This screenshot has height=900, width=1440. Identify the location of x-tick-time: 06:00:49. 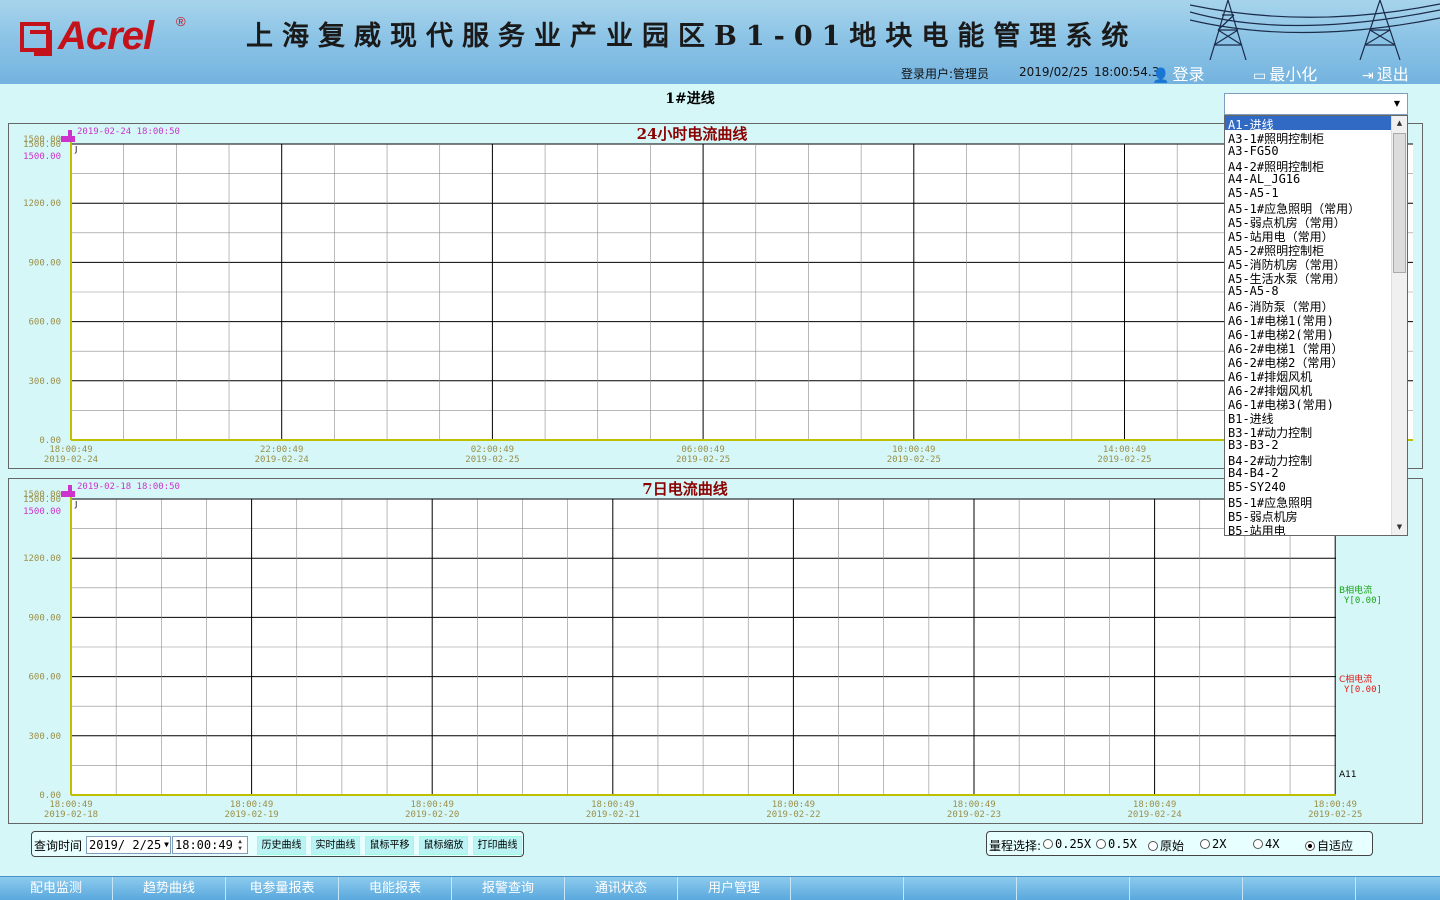
(702, 450).